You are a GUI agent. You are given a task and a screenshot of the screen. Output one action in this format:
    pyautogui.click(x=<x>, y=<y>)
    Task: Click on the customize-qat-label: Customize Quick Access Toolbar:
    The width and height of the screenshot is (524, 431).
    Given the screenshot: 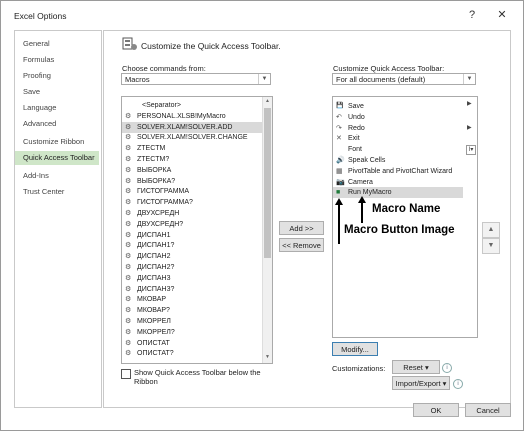 What is the action you would take?
    pyautogui.click(x=389, y=68)
    